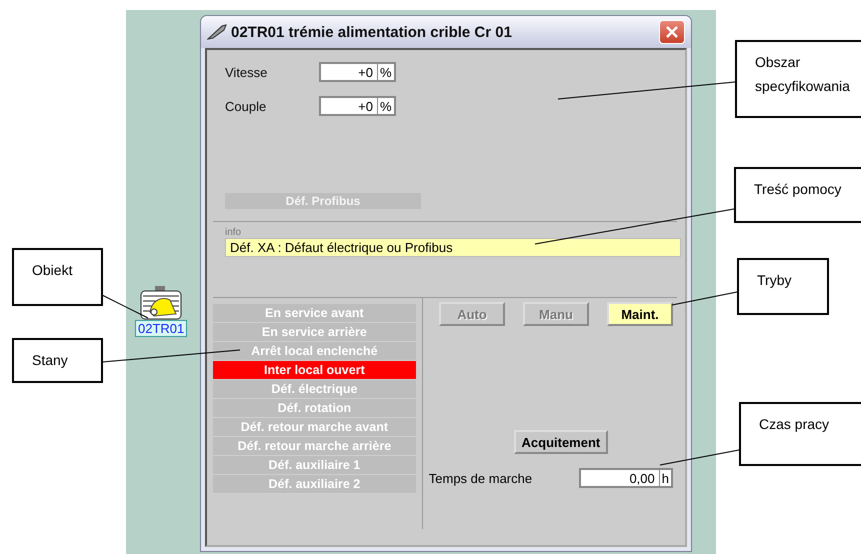 Image resolution: width=861 pixels, height=554 pixels. I want to click on field-label: Vitesse, so click(246, 72).